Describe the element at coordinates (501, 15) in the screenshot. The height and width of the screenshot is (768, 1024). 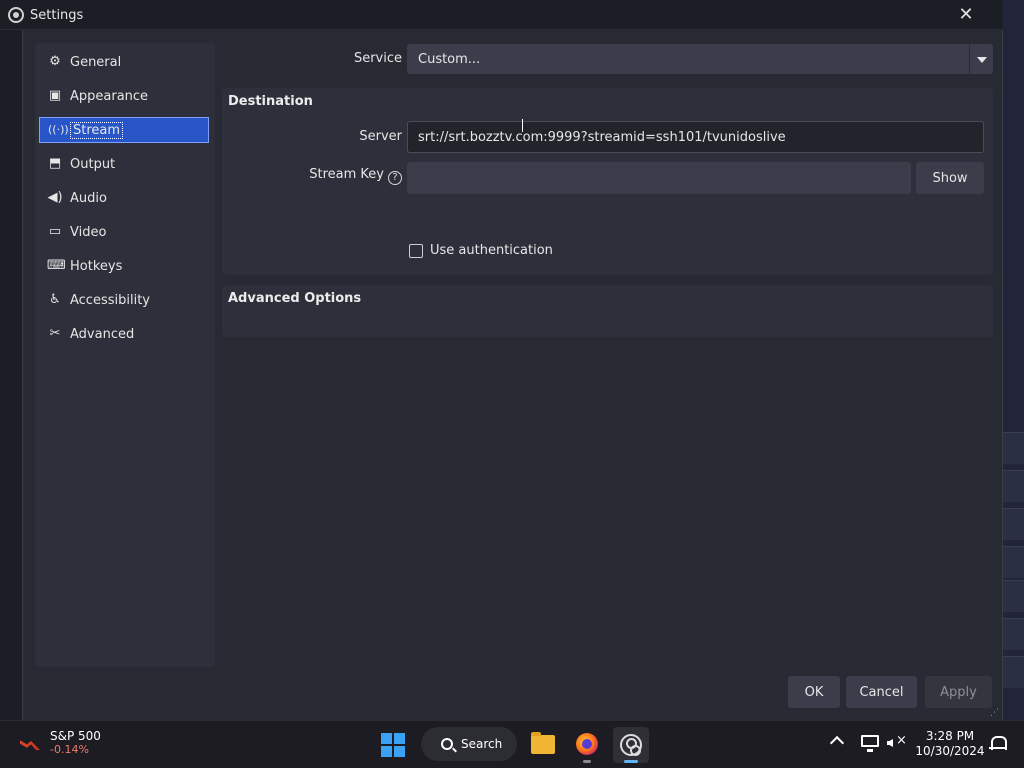
I see `settings-titlebar: Settings ✕` at that location.